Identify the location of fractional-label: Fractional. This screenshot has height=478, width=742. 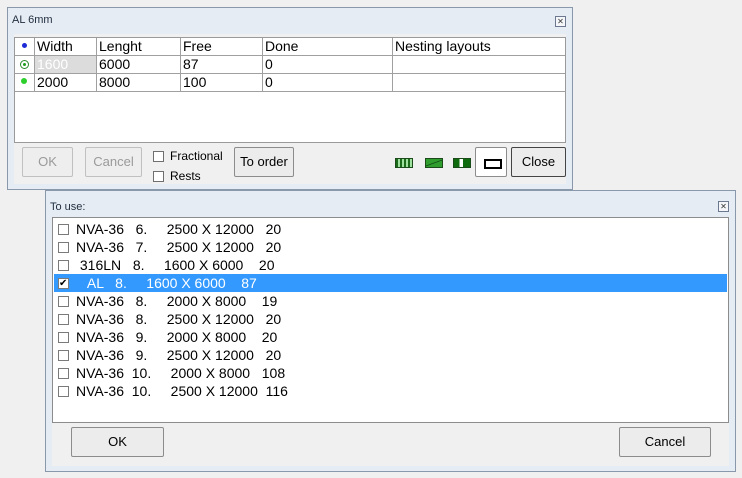
(196, 156).